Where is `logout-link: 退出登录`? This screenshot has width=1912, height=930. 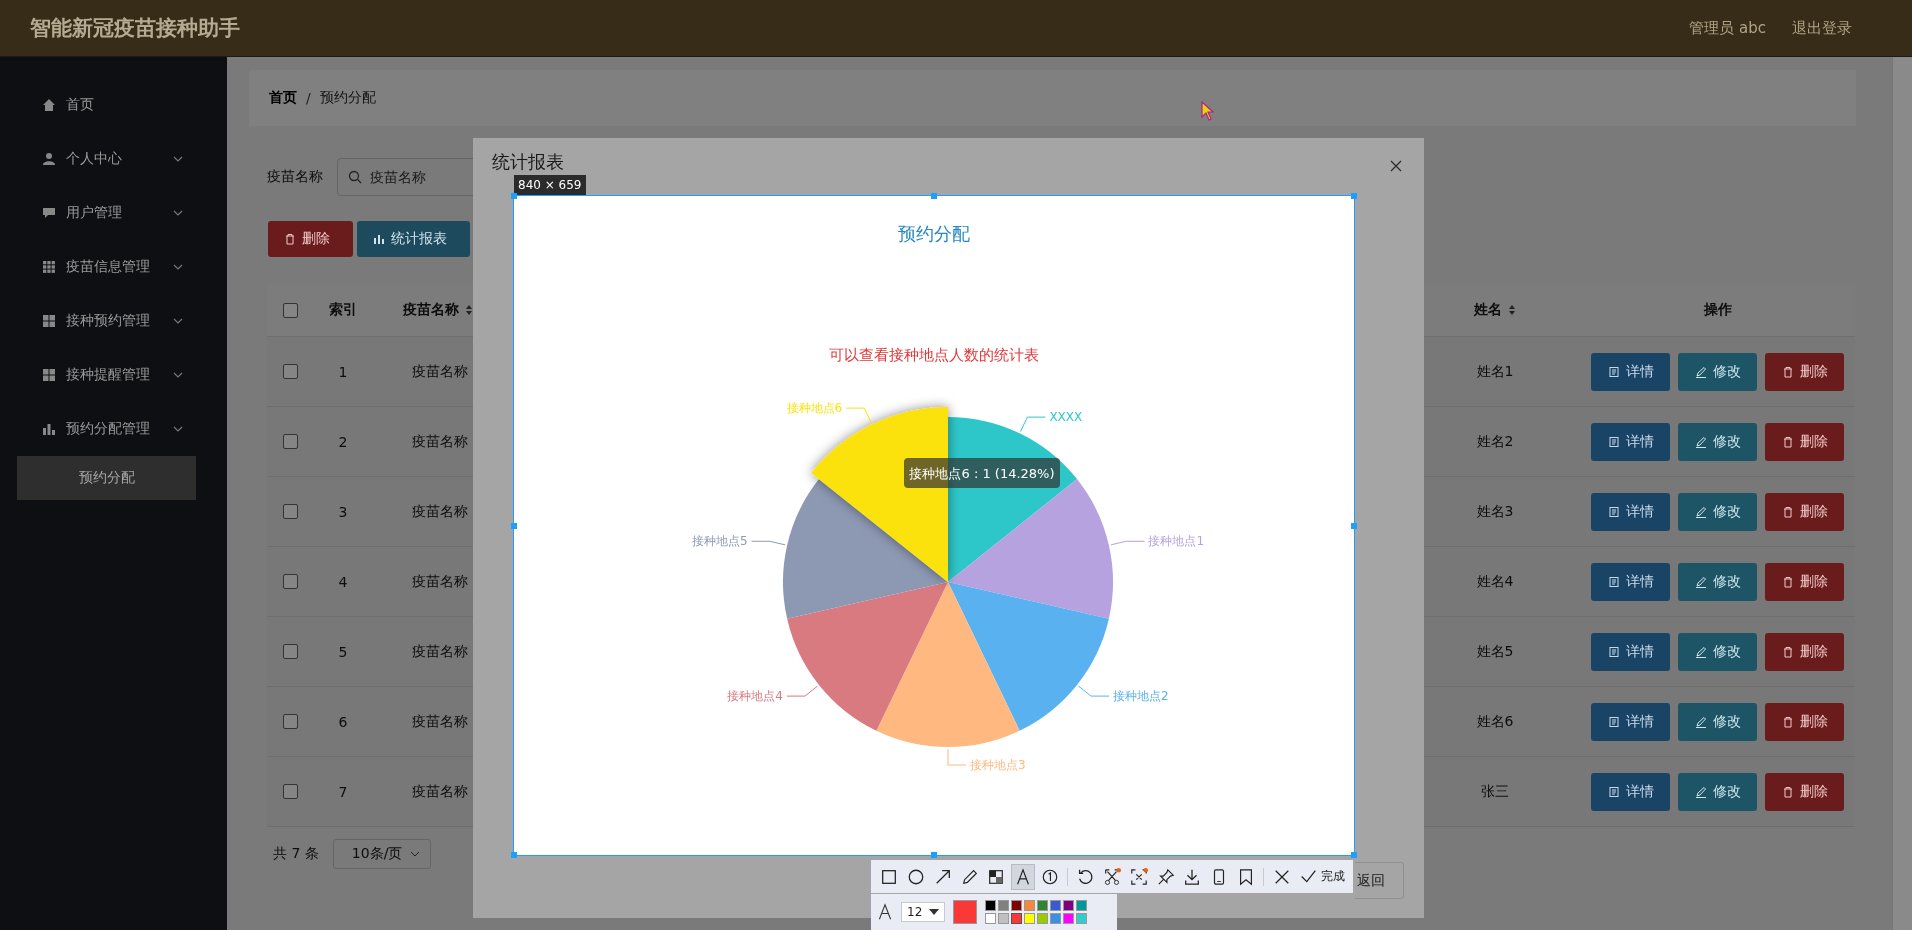 logout-link: 退出登录 is located at coordinates (1822, 28).